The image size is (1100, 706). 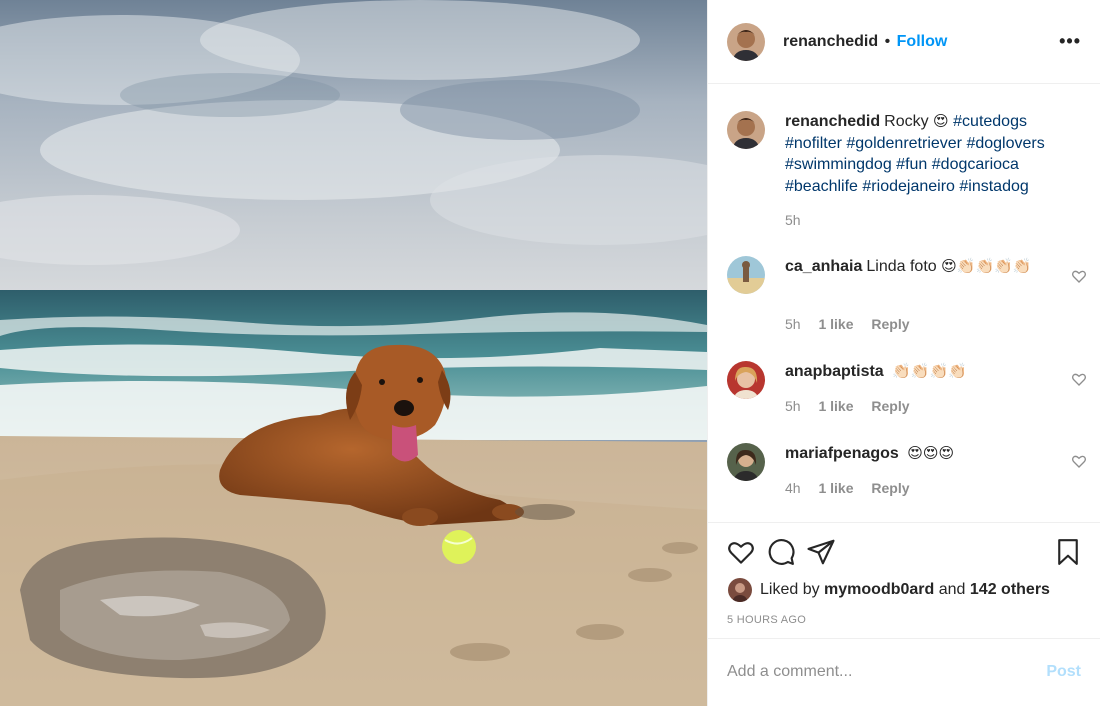 I want to click on liker-avatar, so click(x=740, y=590).